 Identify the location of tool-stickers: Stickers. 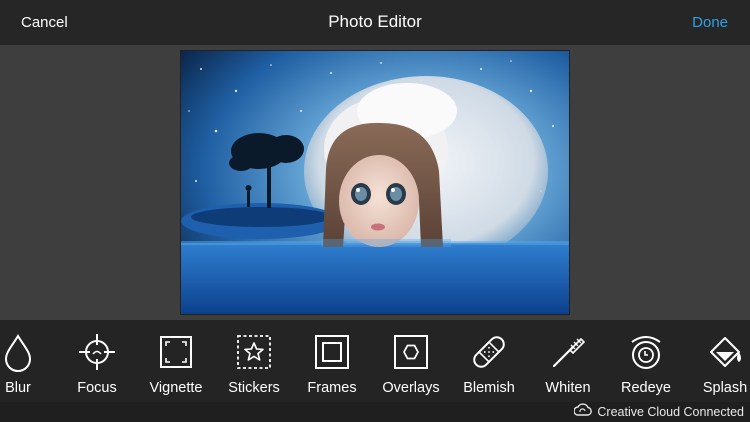
(254, 365).